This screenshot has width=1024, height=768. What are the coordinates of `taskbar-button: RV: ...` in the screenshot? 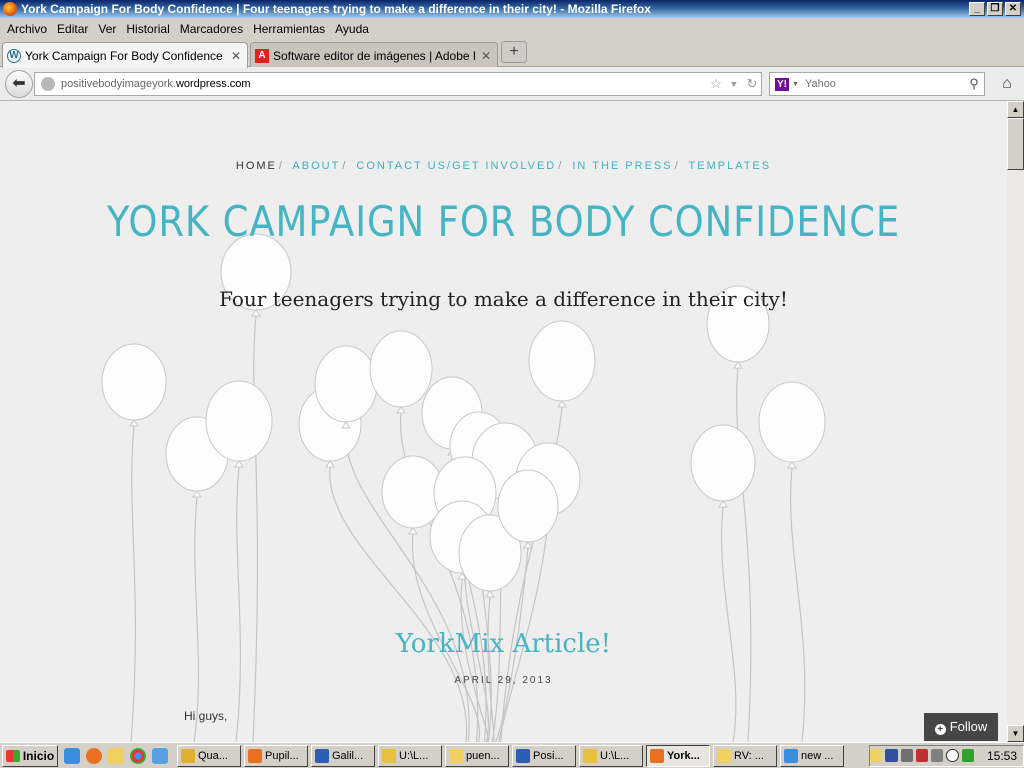 It's located at (745, 755).